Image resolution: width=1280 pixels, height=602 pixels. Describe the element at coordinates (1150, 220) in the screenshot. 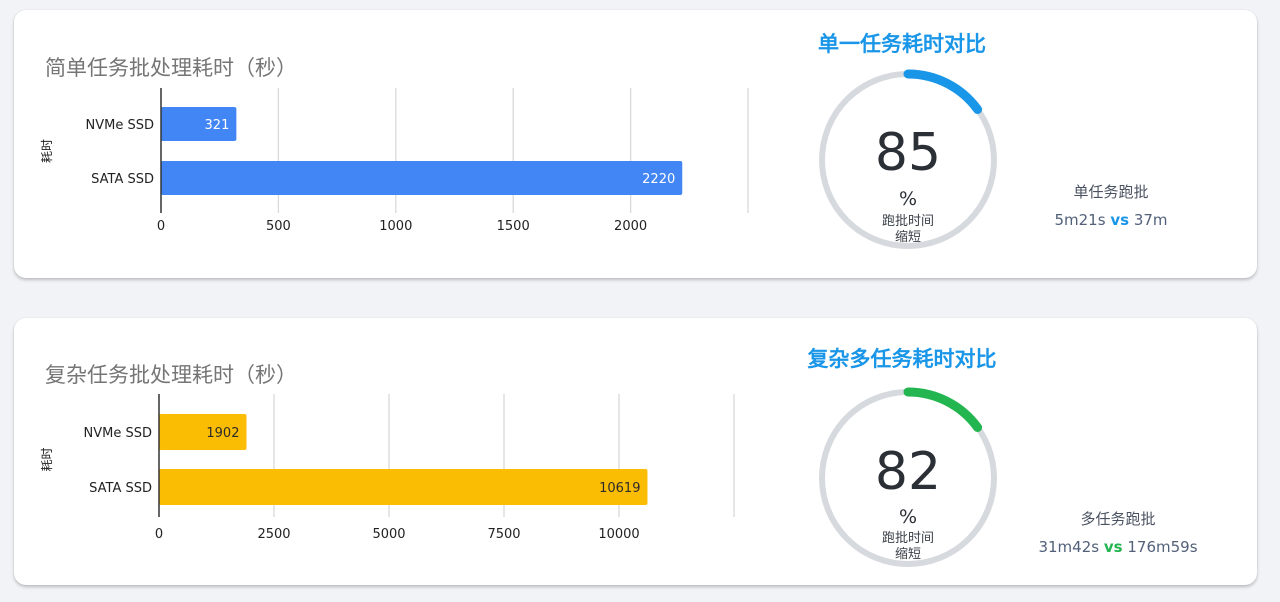

I see `compare-b: 37m` at that location.